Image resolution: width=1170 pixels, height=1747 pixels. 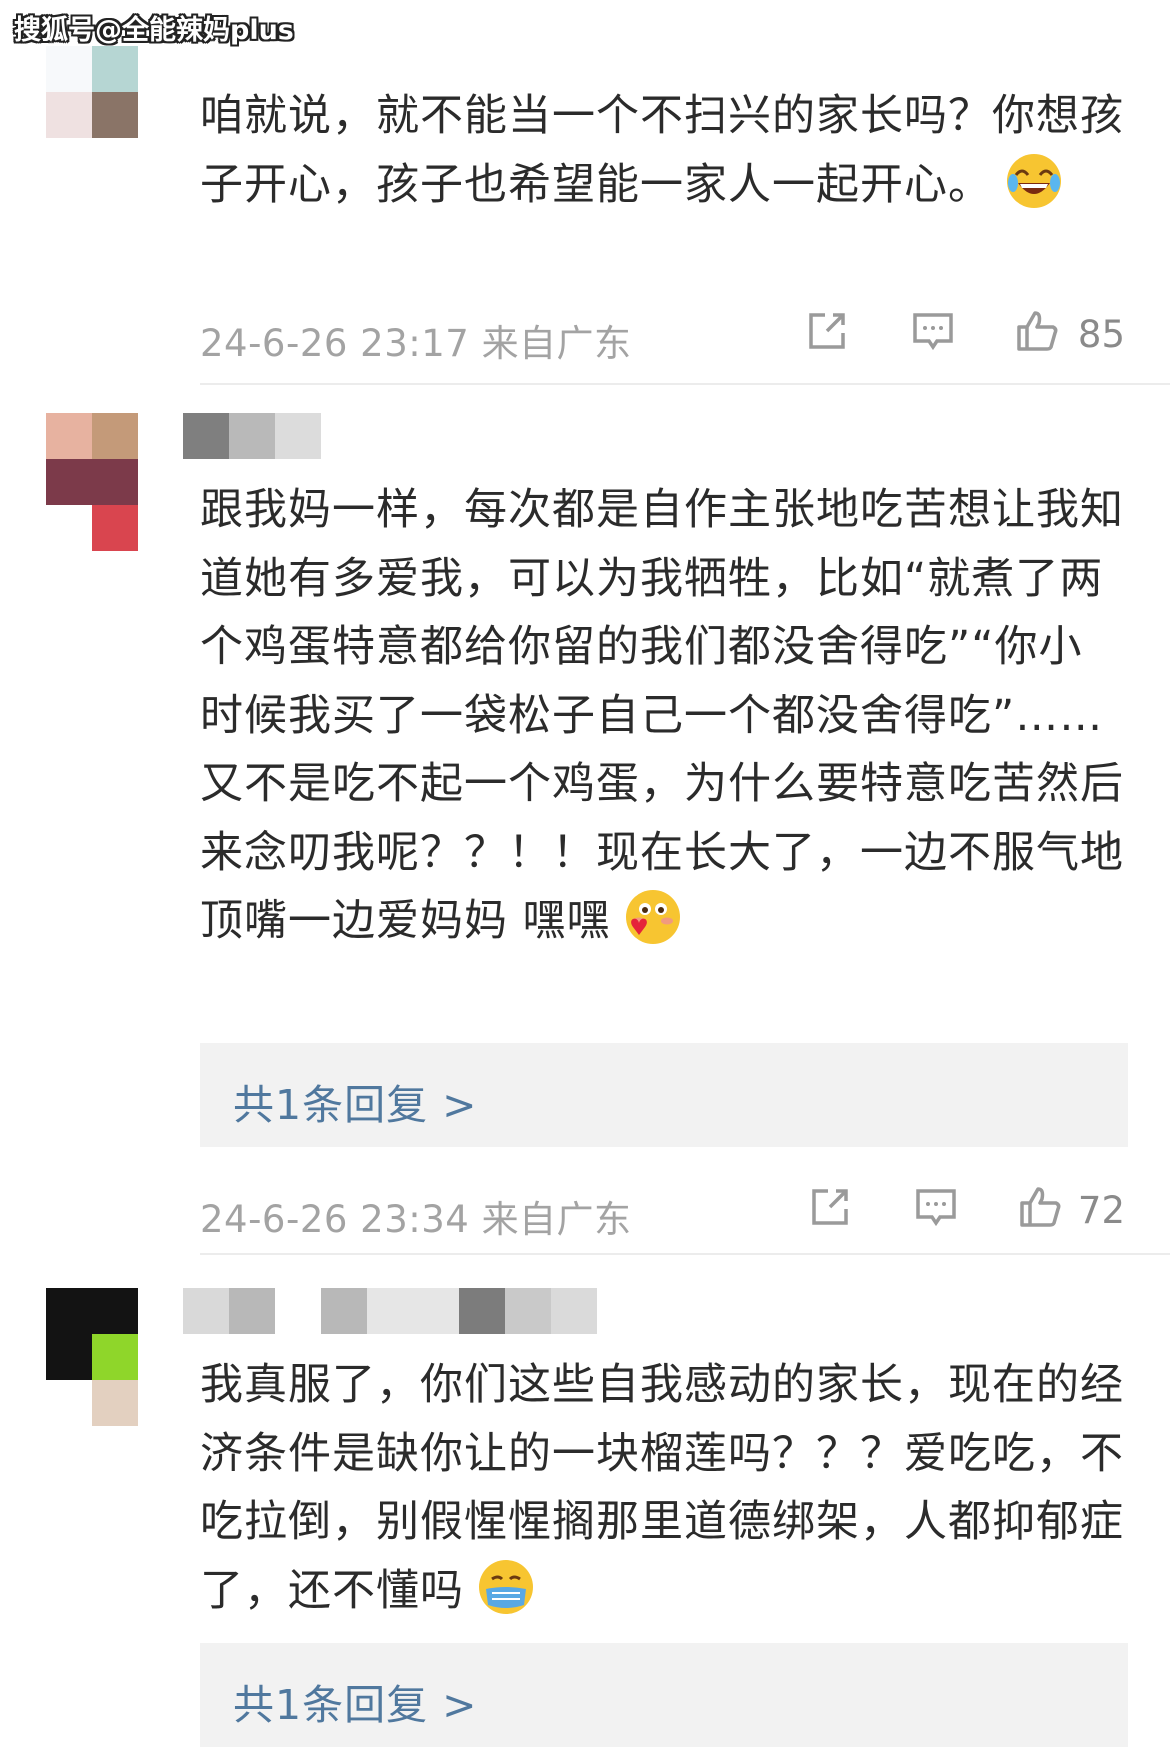 I want to click on comment-meta: 24-6-26 23:17 来自广东 85, so click(x=662, y=335).